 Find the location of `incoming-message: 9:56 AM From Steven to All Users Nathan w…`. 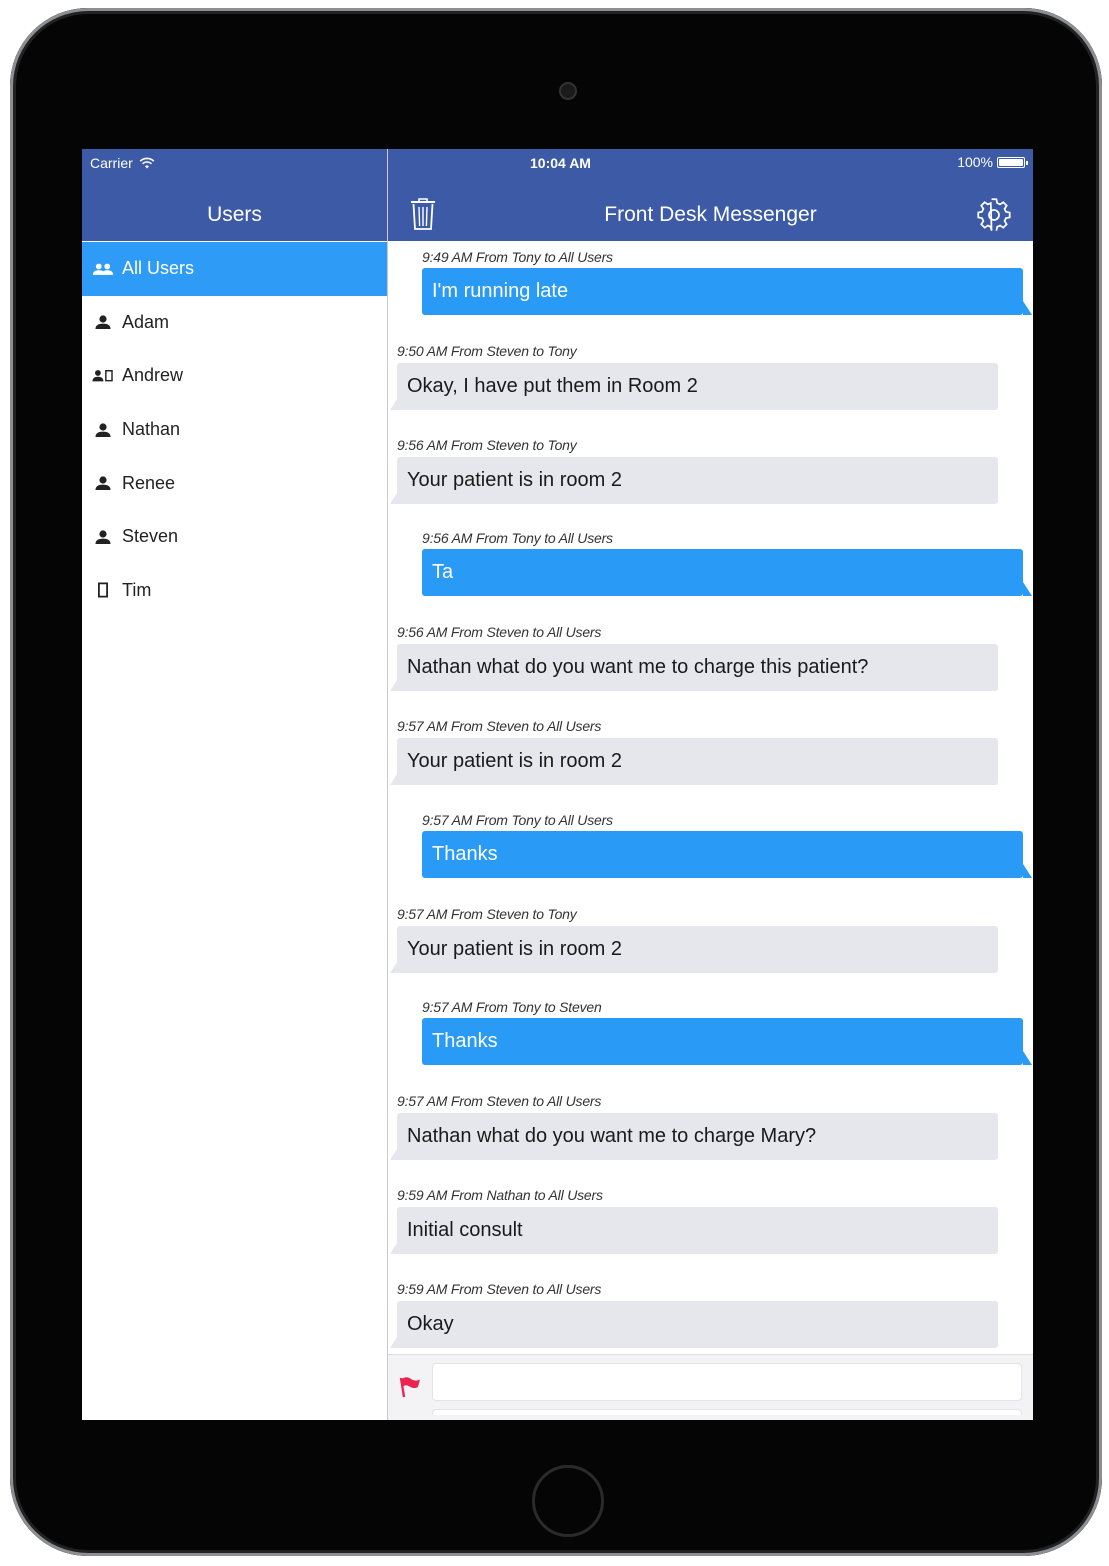

incoming-message: 9:56 AM From Steven to All Users Nathan w… is located at coordinates (710, 664).